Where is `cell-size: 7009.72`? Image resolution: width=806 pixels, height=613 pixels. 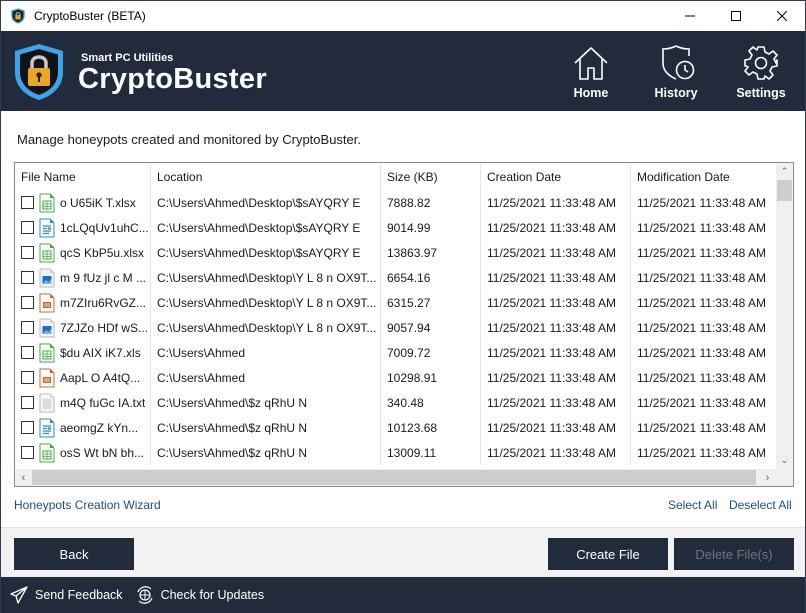
cell-size: 7009.72 is located at coordinates (431, 352).